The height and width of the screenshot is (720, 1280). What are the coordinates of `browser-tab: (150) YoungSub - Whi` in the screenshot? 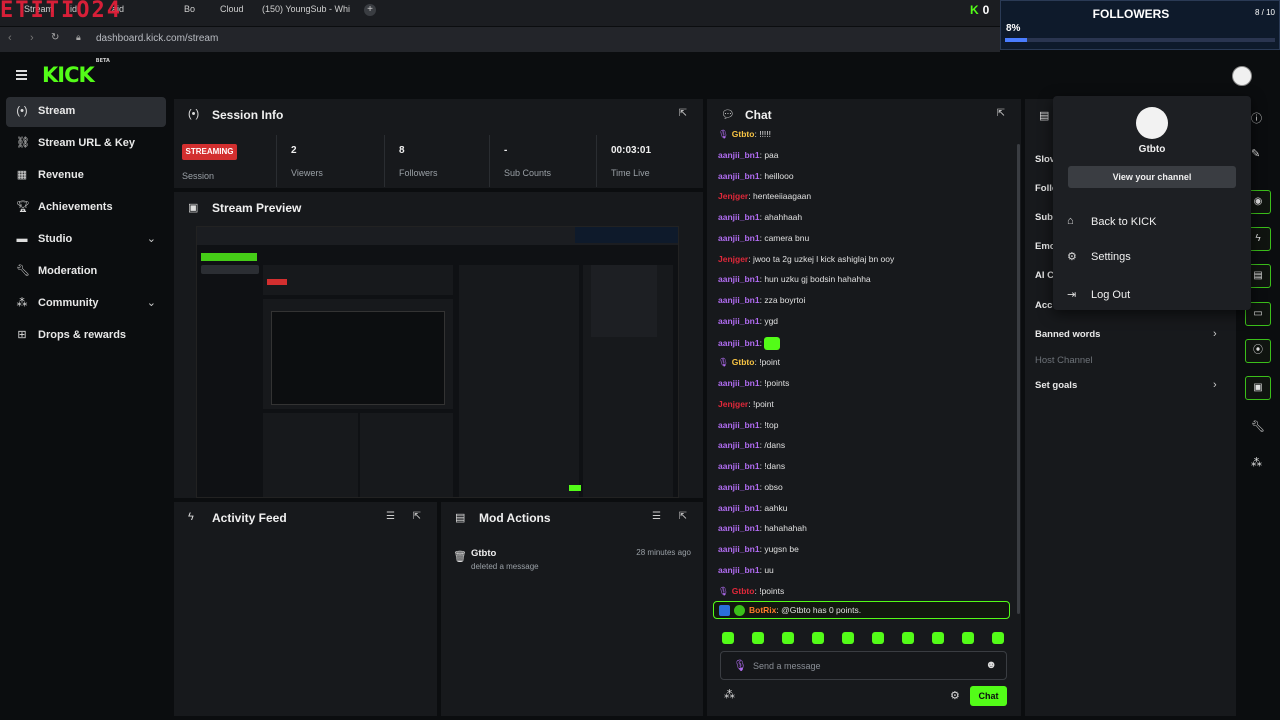 It's located at (309, 13).